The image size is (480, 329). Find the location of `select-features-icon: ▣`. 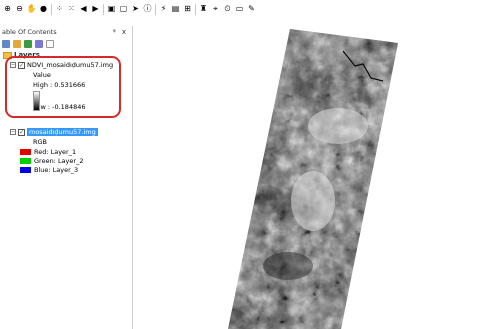

select-features-icon: ▣ is located at coordinates (111, 9).